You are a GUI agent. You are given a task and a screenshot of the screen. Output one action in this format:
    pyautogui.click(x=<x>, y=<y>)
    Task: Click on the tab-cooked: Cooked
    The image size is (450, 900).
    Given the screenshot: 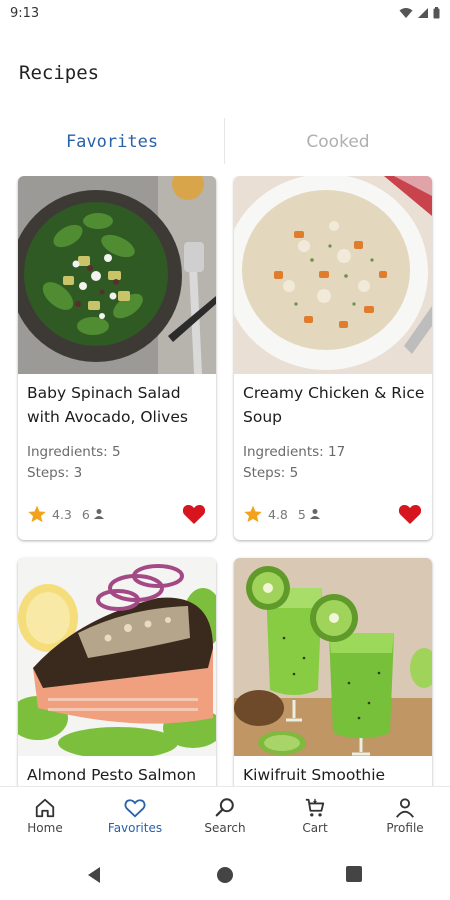 What is the action you would take?
    pyautogui.click(x=338, y=142)
    